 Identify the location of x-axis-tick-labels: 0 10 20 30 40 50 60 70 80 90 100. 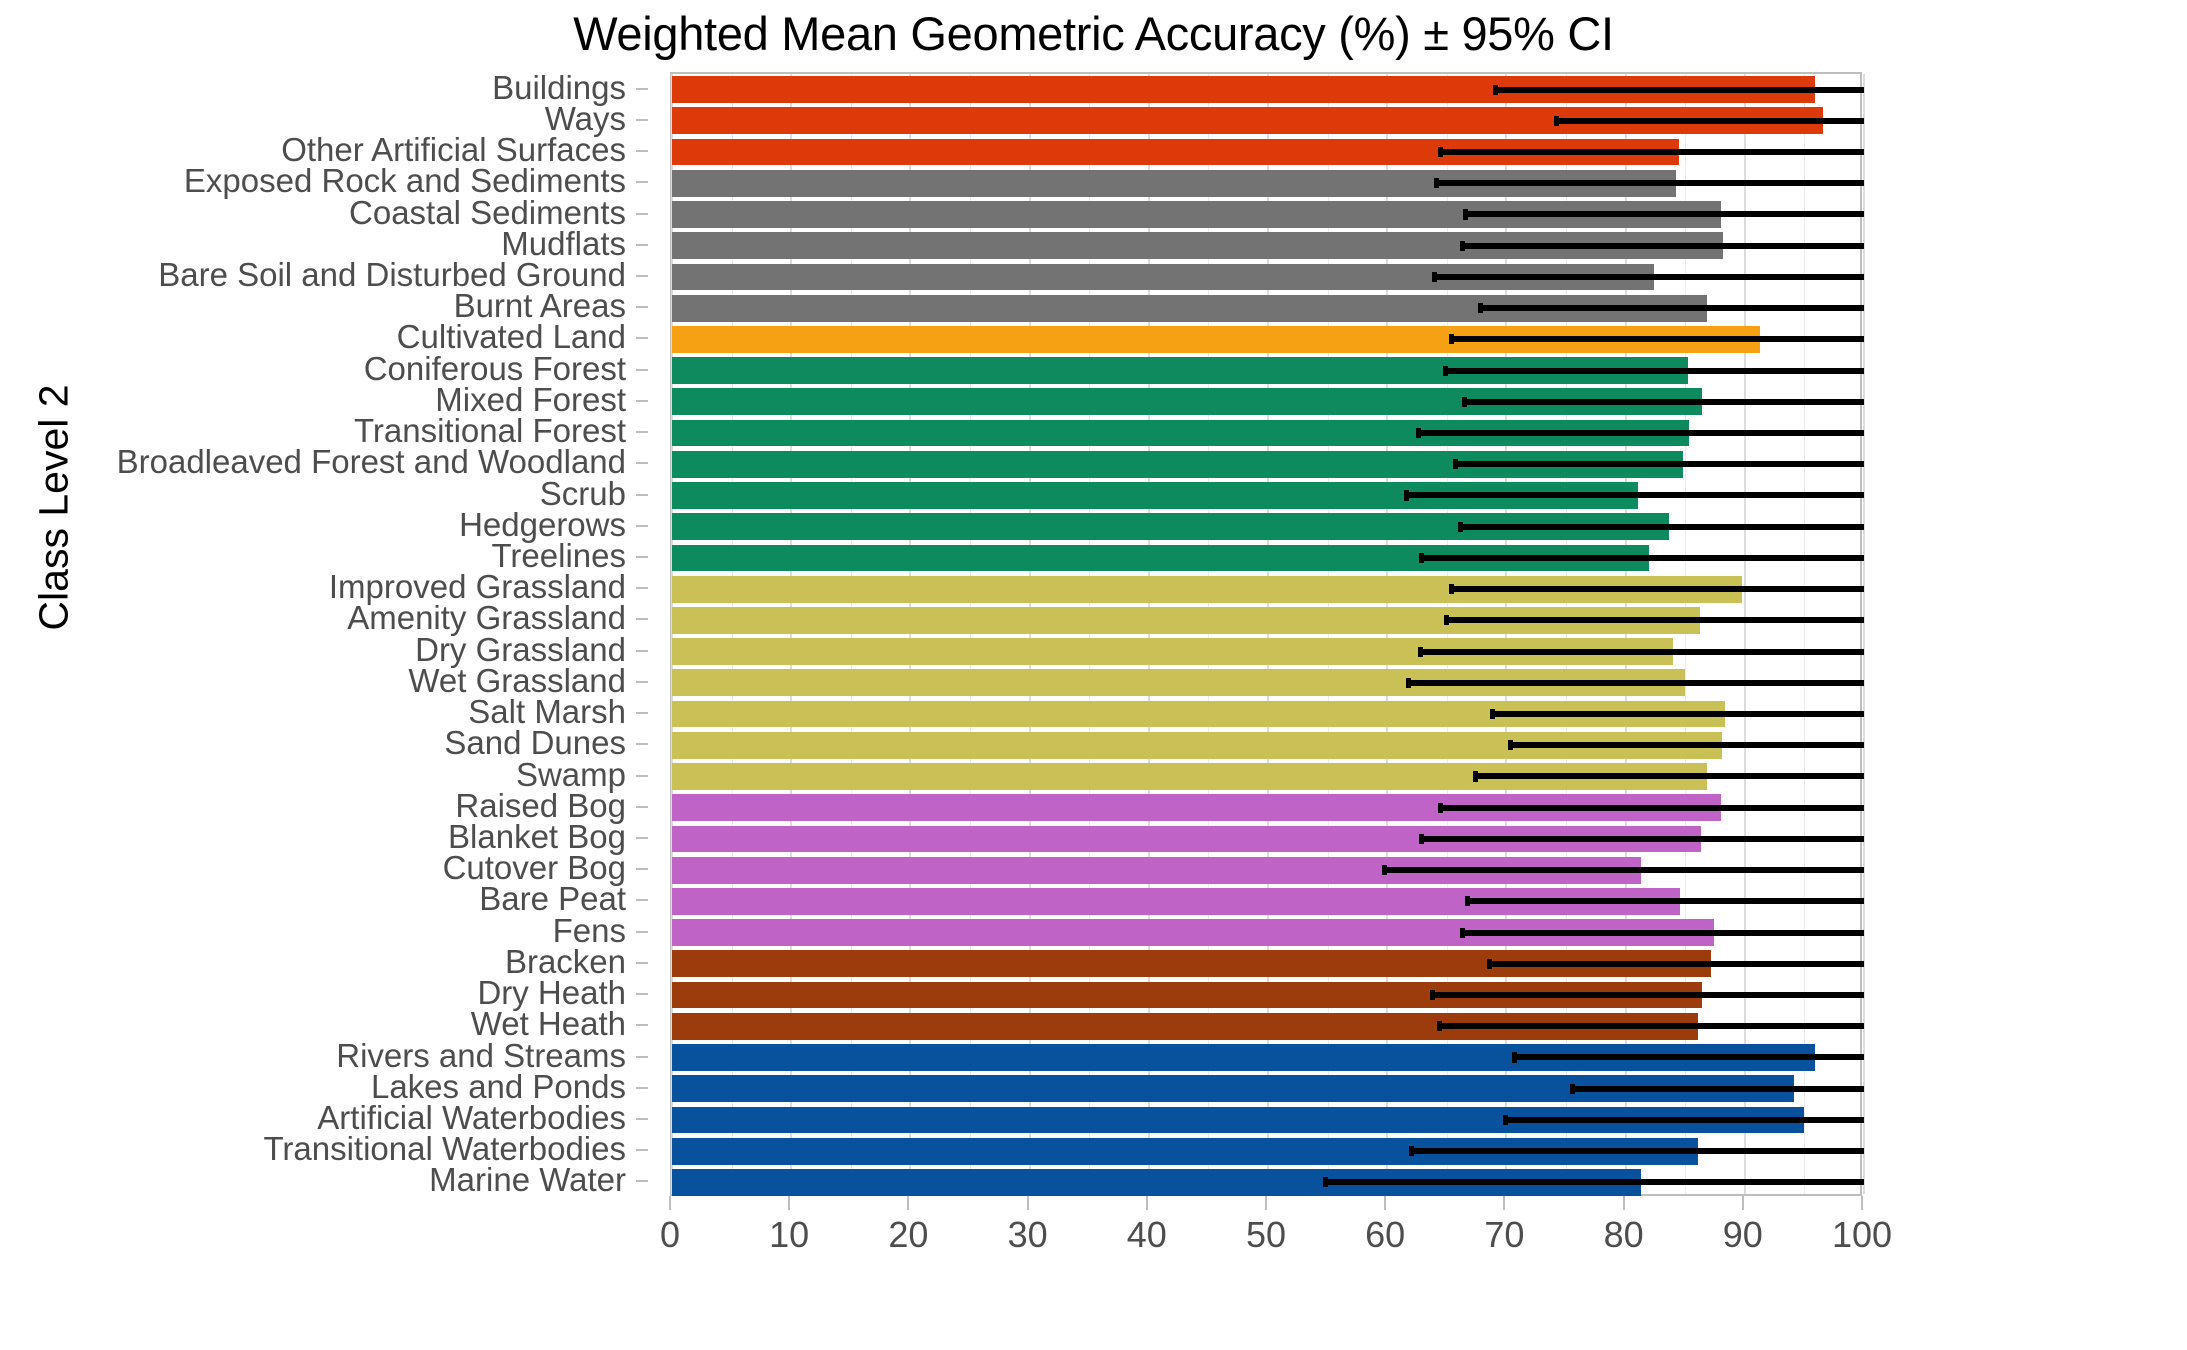
(1276, 1239).